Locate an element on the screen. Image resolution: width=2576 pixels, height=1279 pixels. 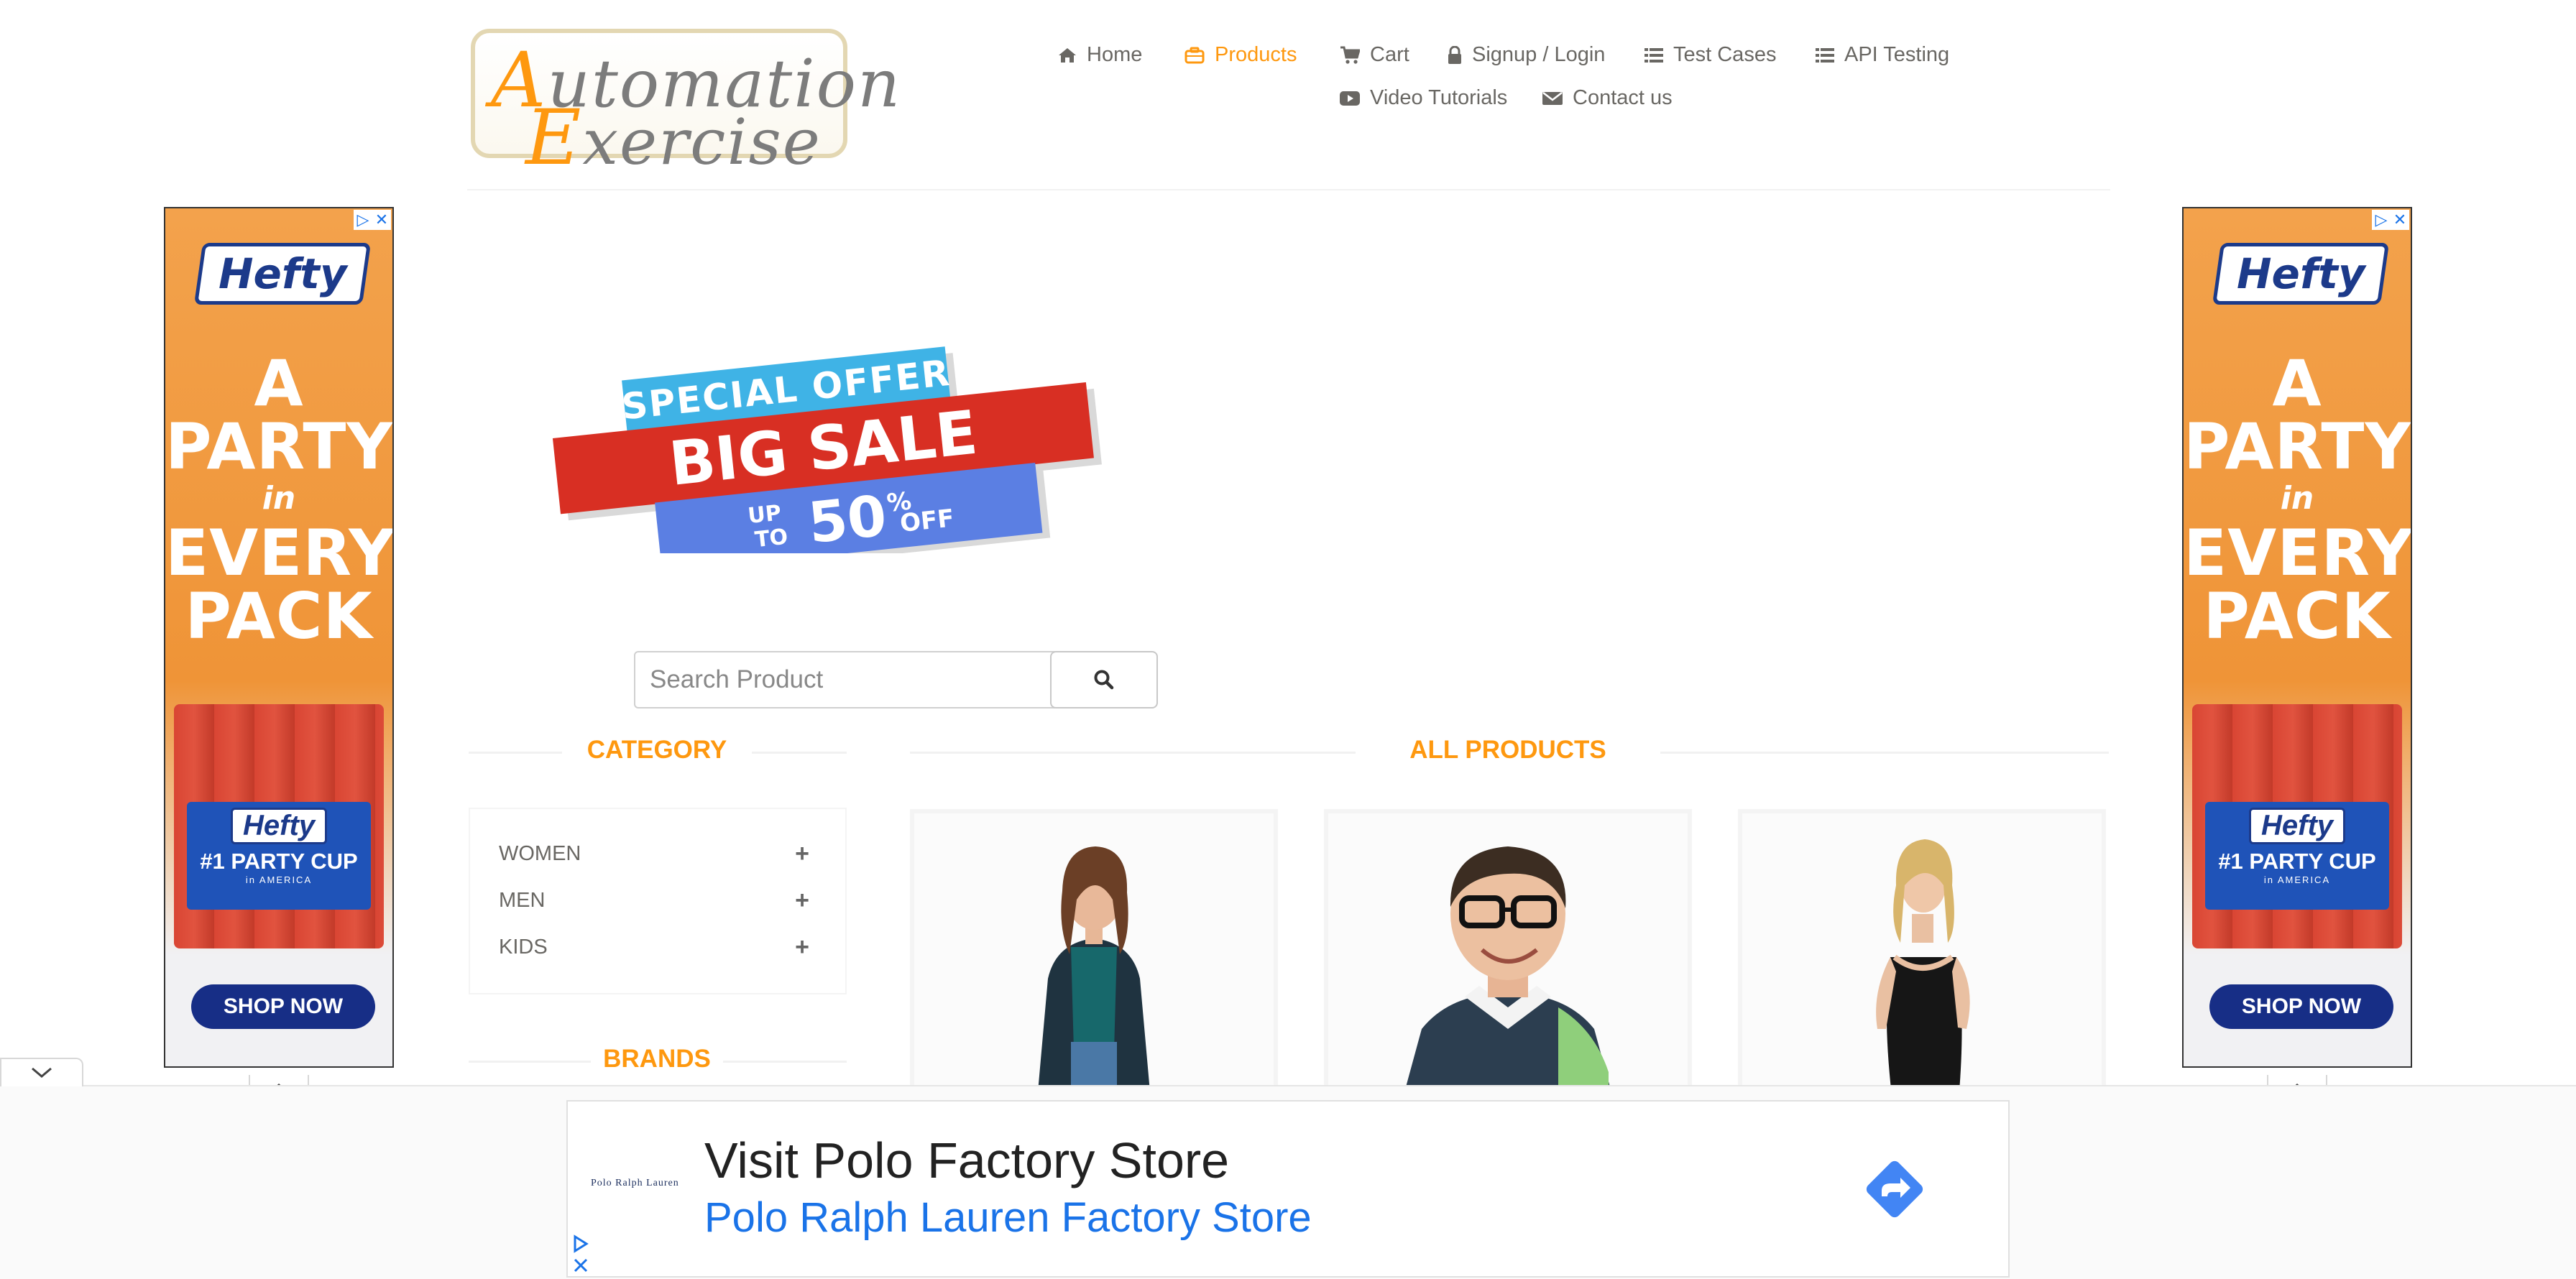
products-icon is located at coordinates (1194, 55).